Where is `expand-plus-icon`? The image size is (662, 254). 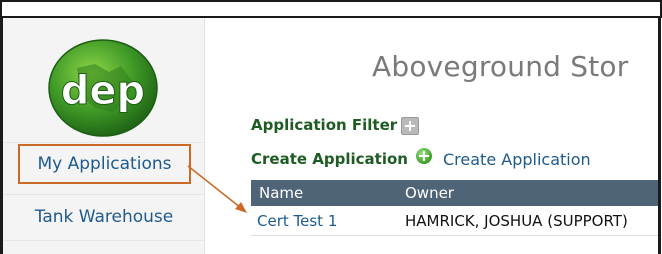
expand-plus-icon is located at coordinates (410, 126).